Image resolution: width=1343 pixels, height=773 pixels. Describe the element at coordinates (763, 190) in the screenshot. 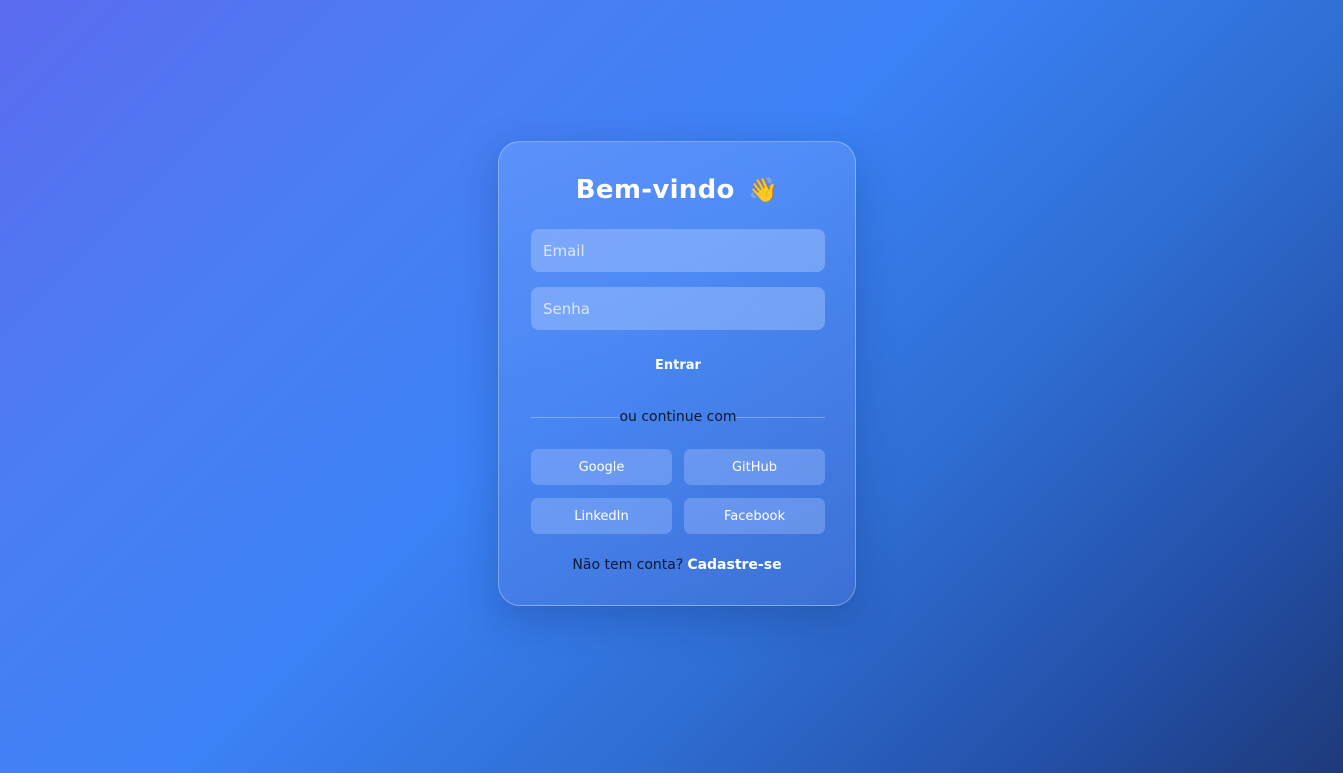

I see `waving-hand-icon: 👋` at that location.